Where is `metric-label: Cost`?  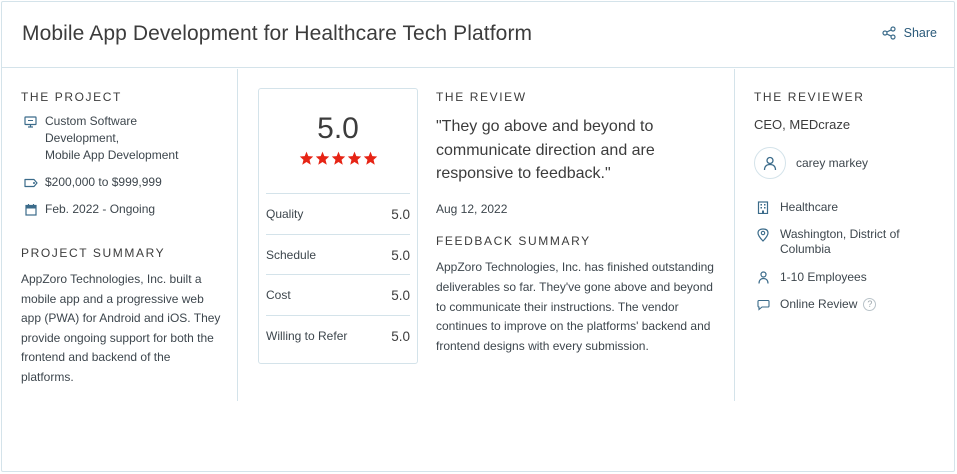
metric-label: Cost is located at coordinates (278, 295).